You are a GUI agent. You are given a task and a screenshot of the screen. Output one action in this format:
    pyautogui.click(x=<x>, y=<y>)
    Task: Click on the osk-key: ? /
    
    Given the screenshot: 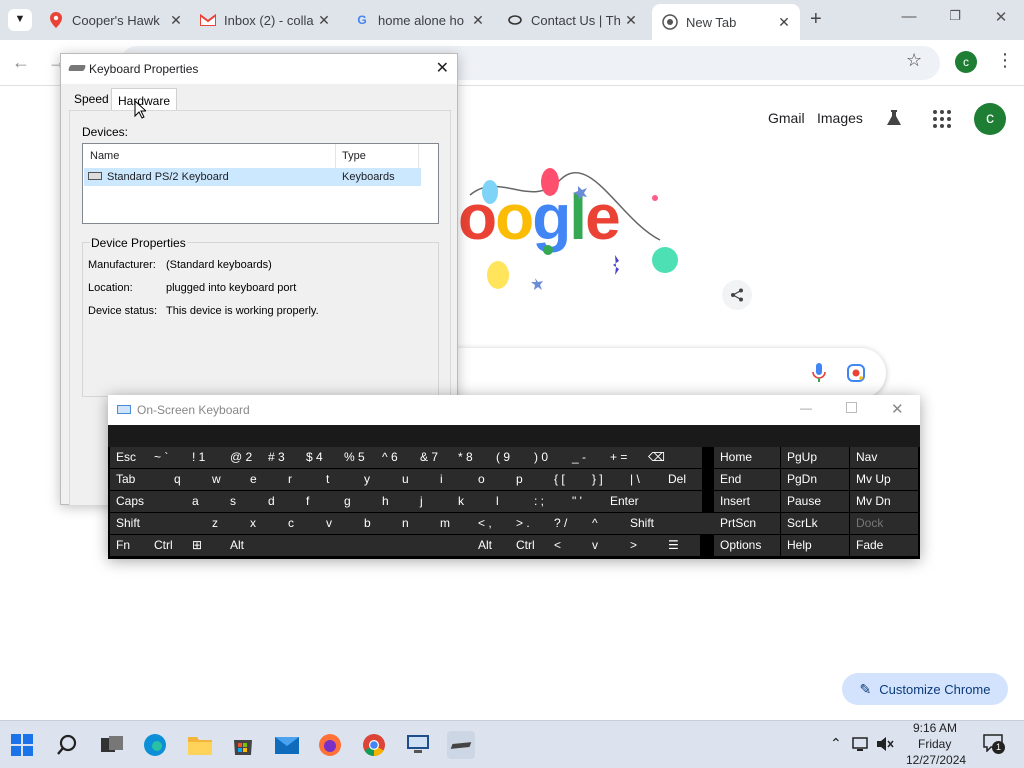 What is the action you would take?
    pyautogui.click(x=567, y=523)
    